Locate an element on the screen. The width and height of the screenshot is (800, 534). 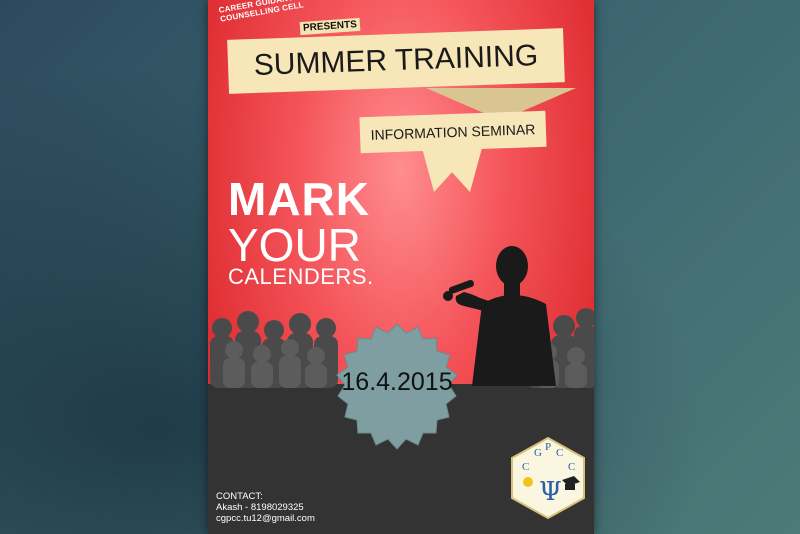
logo-letter-g: G is located at coordinates (538, 453).